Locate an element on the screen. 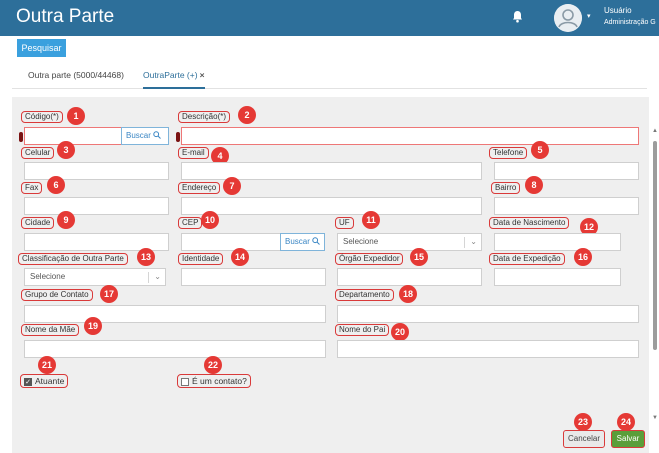 The image size is (659, 453). checkbox-unchecked-icon is located at coordinates (185, 381).